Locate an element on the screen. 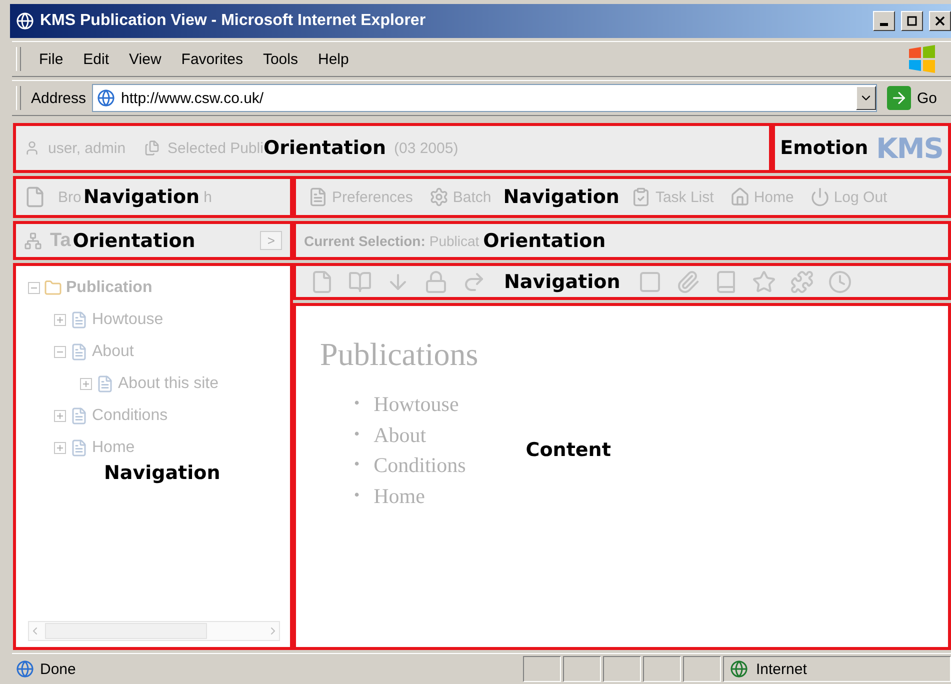  dropdown-icon is located at coordinates (866, 98).